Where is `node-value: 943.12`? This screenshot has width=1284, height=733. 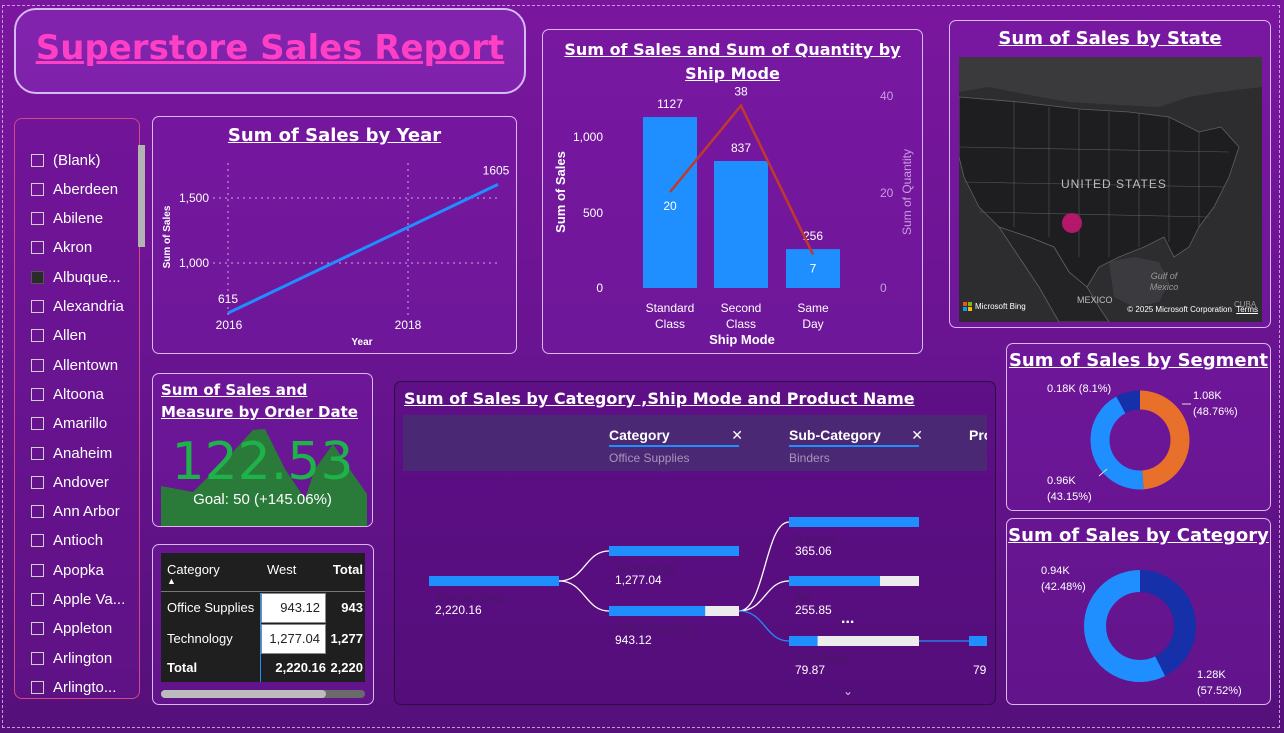
node-value: 943.12 is located at coordinates (633, 640).